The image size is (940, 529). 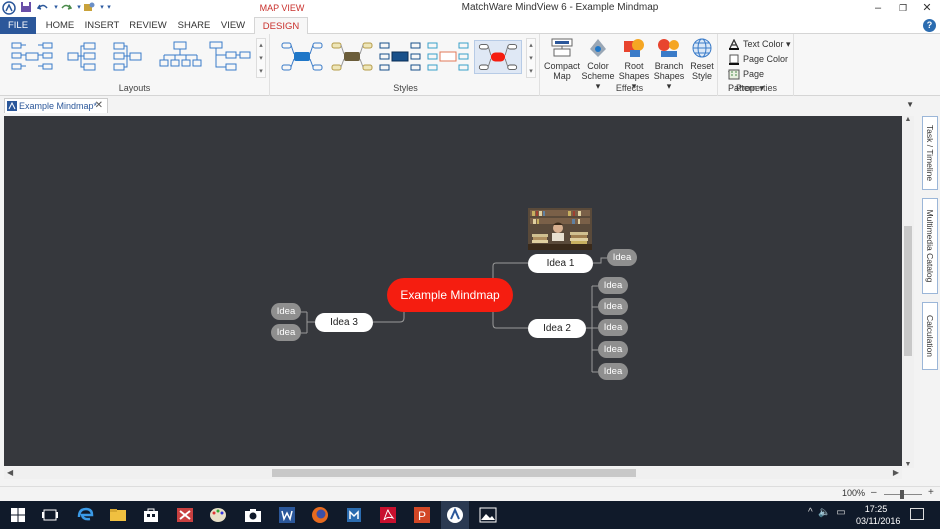 I want to click on powerpoint-icon: P, so click(x=422, y=515).